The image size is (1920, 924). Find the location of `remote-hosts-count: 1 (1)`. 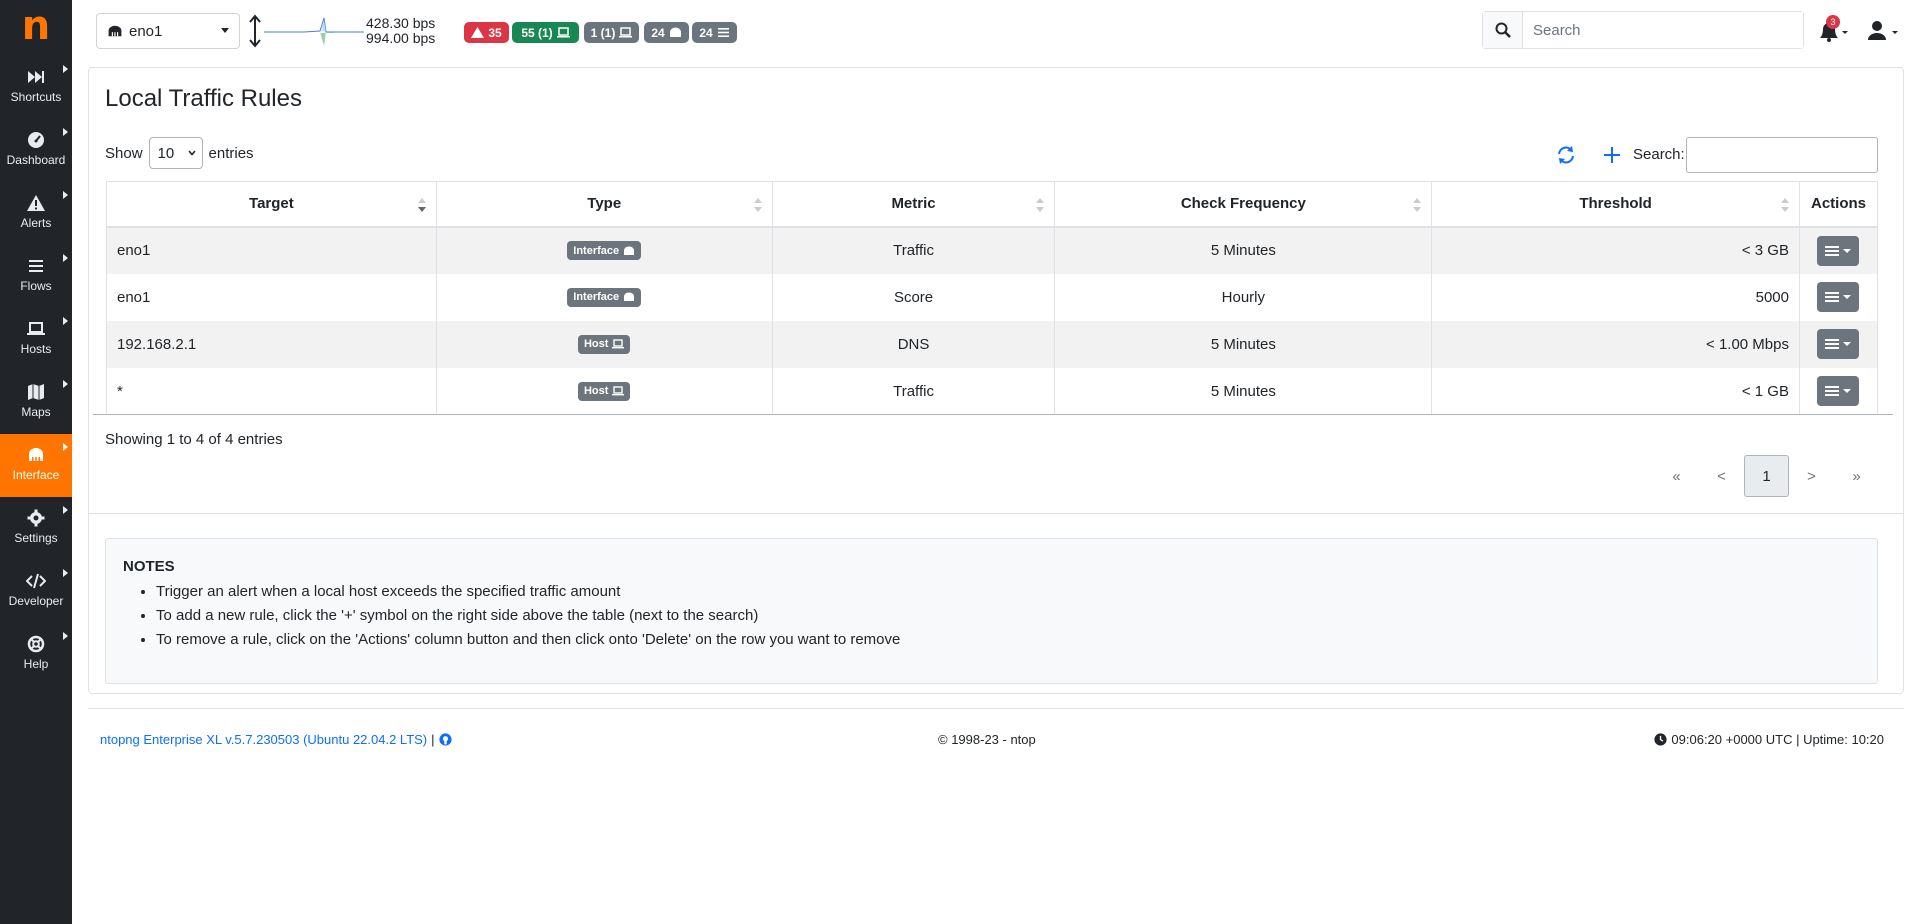

remote-hosts-count: 1 (1) is located at coordinates (603, 32).